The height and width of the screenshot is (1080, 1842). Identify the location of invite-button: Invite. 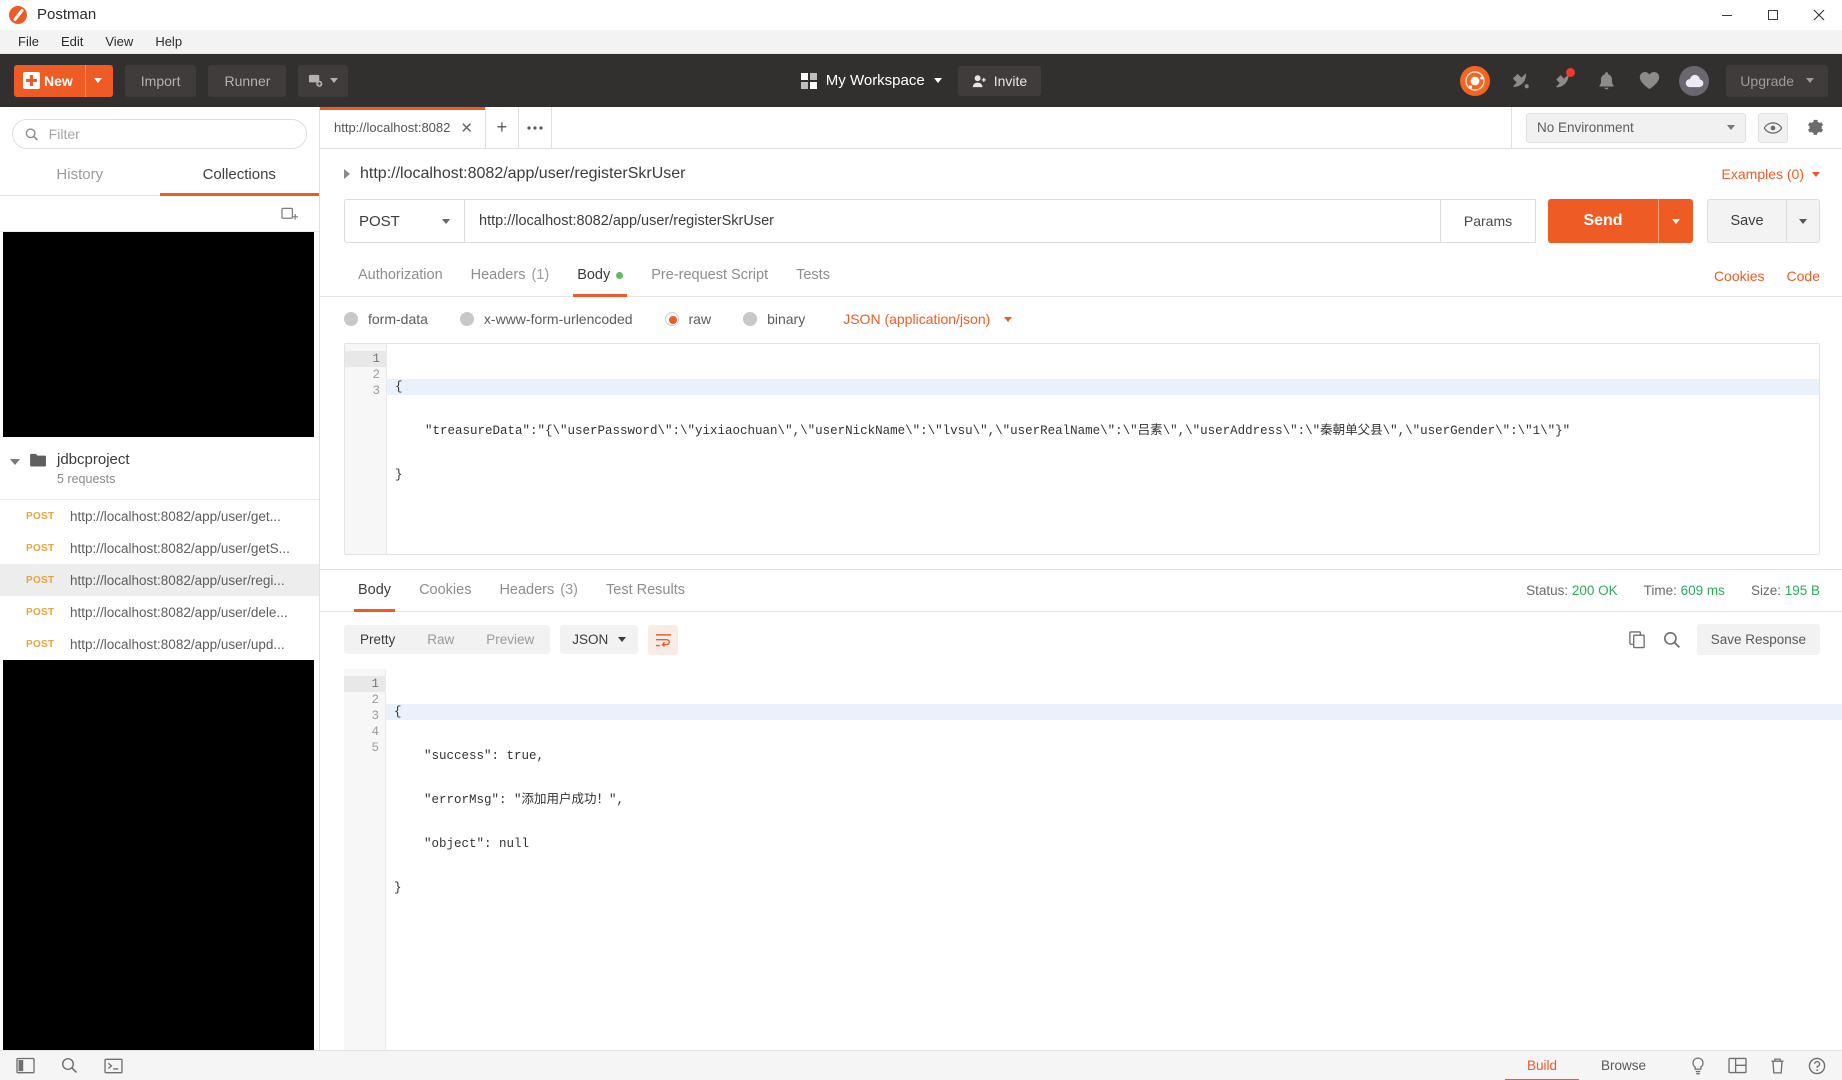
(999, 80).